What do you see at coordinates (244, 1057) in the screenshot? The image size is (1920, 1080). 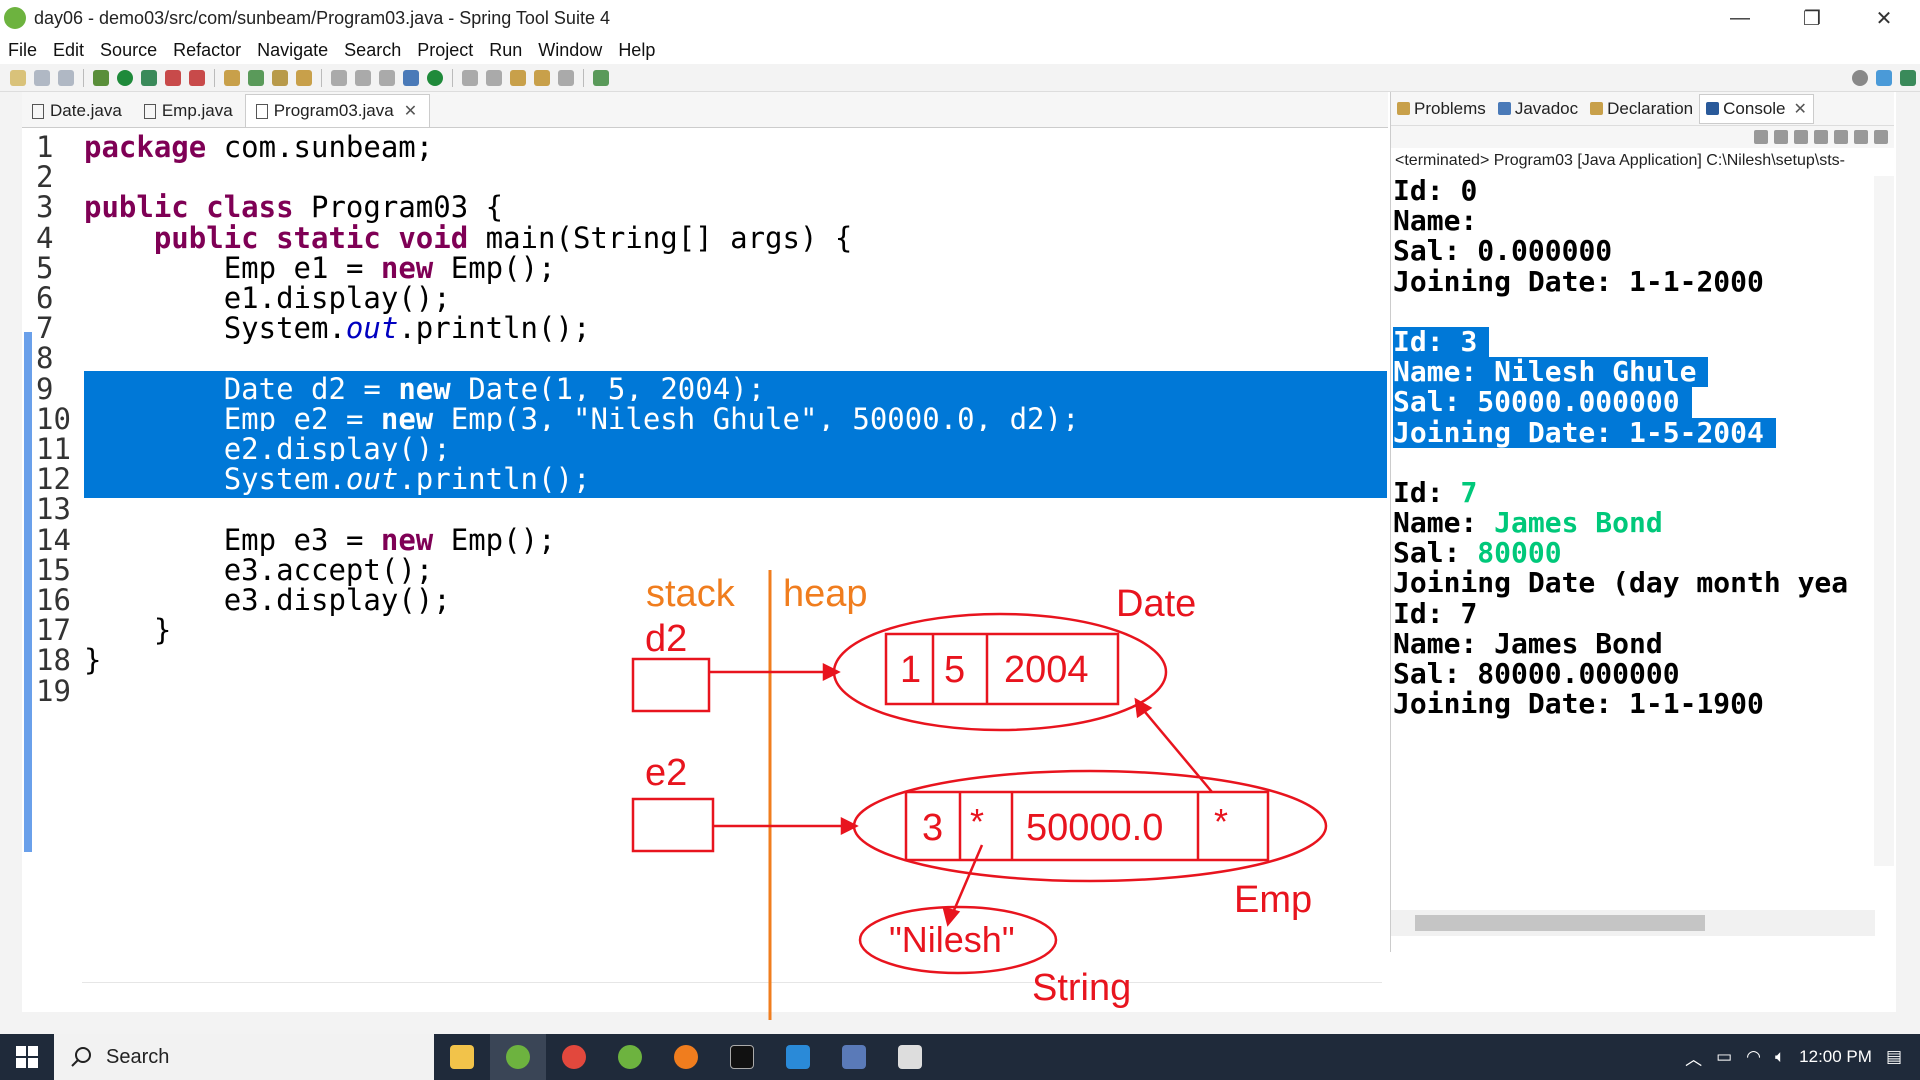 I see `taskbar-search: Search` at bounding box center [244, 1057].